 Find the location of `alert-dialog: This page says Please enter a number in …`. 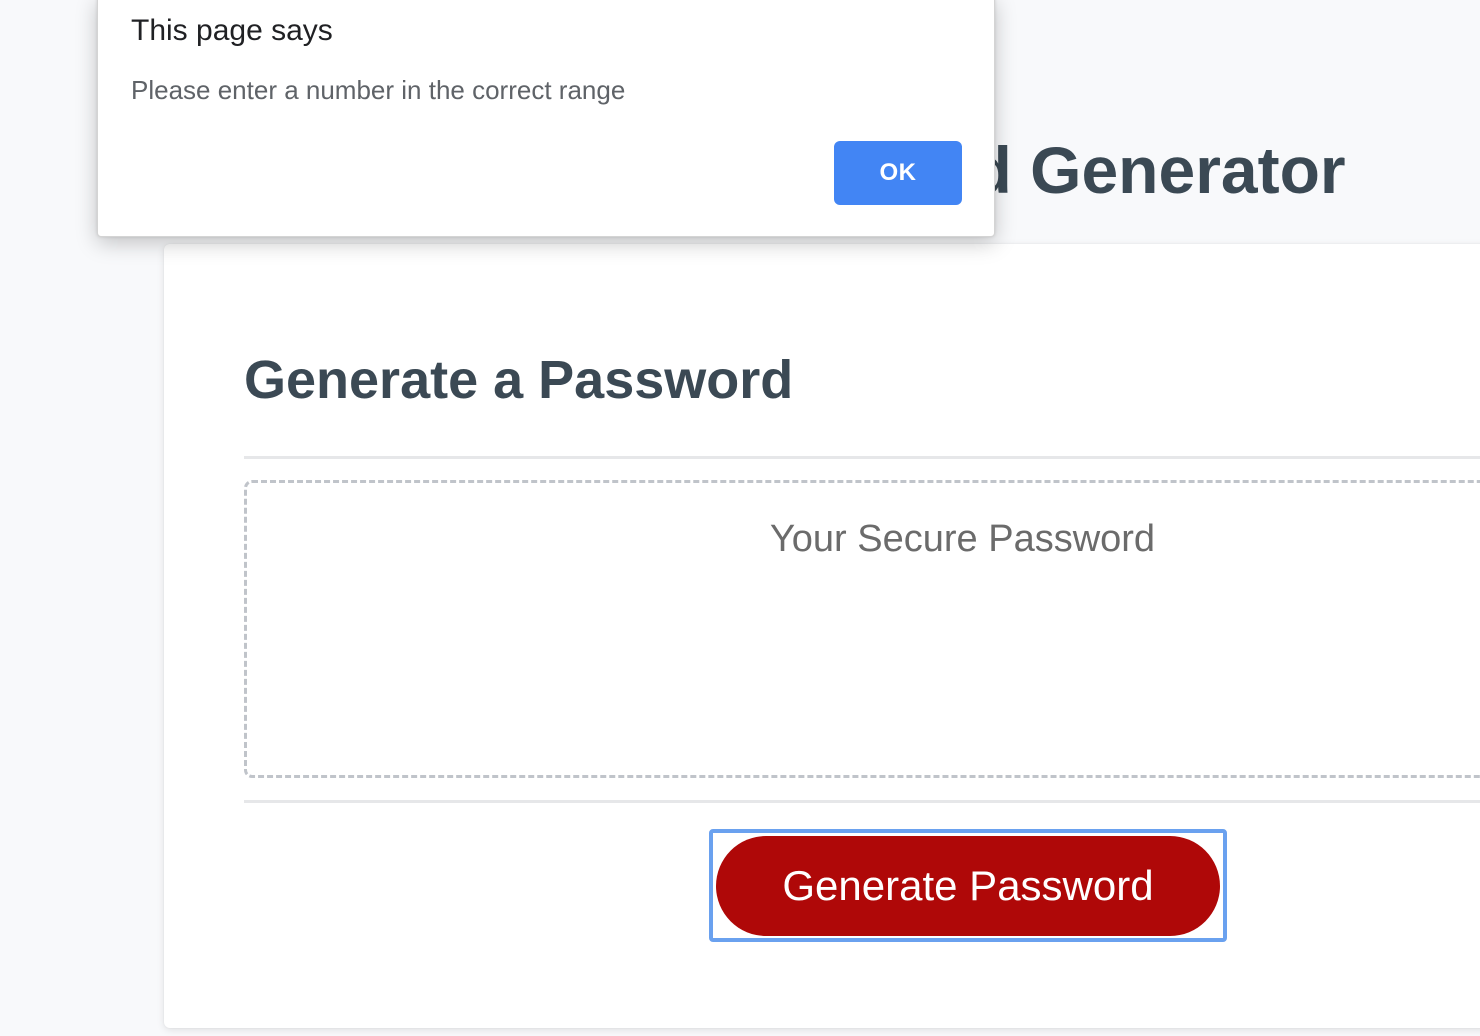

alert-dialog: This page says Please enter a number in … is located at coordinates (546, 118).